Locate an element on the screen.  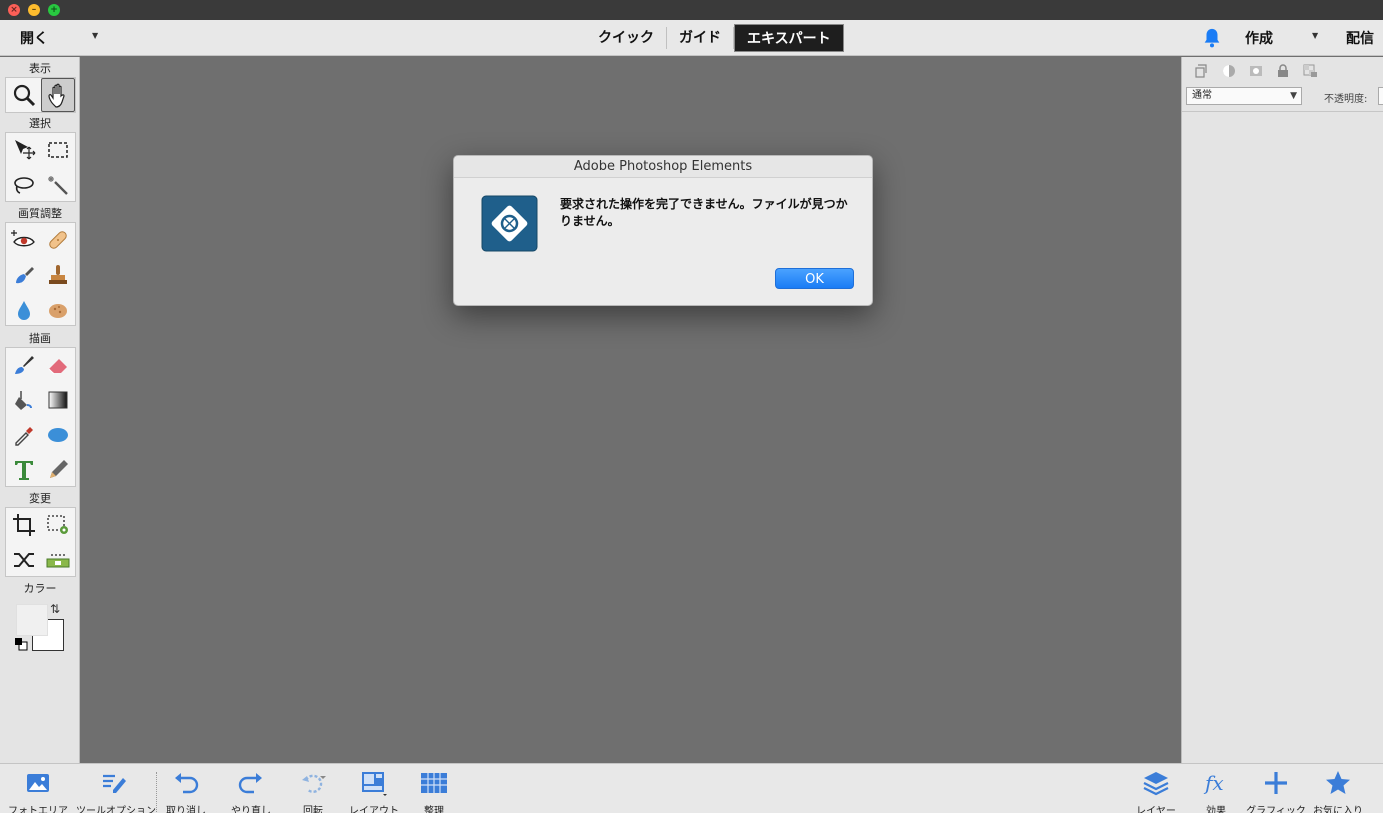
recompose-icon is located at coordinates (57, 524).